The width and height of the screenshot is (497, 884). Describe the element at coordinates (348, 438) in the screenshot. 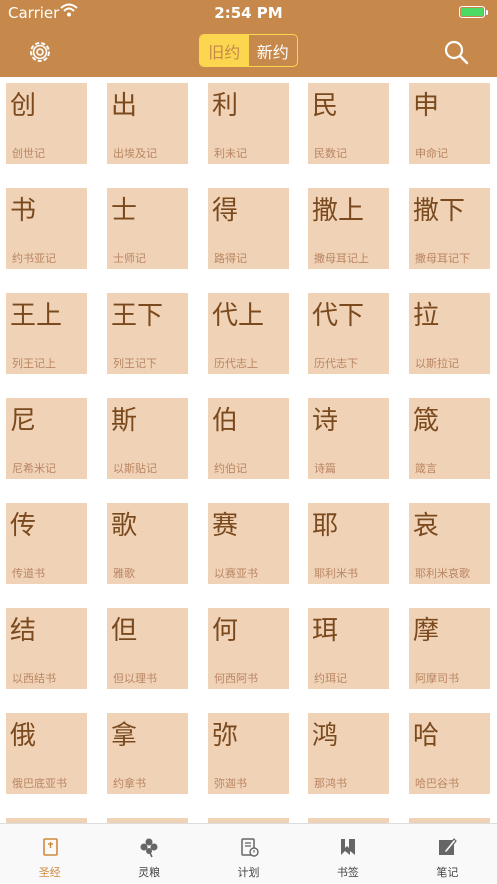

I see `book-tile: 诗诗篇` at that location.